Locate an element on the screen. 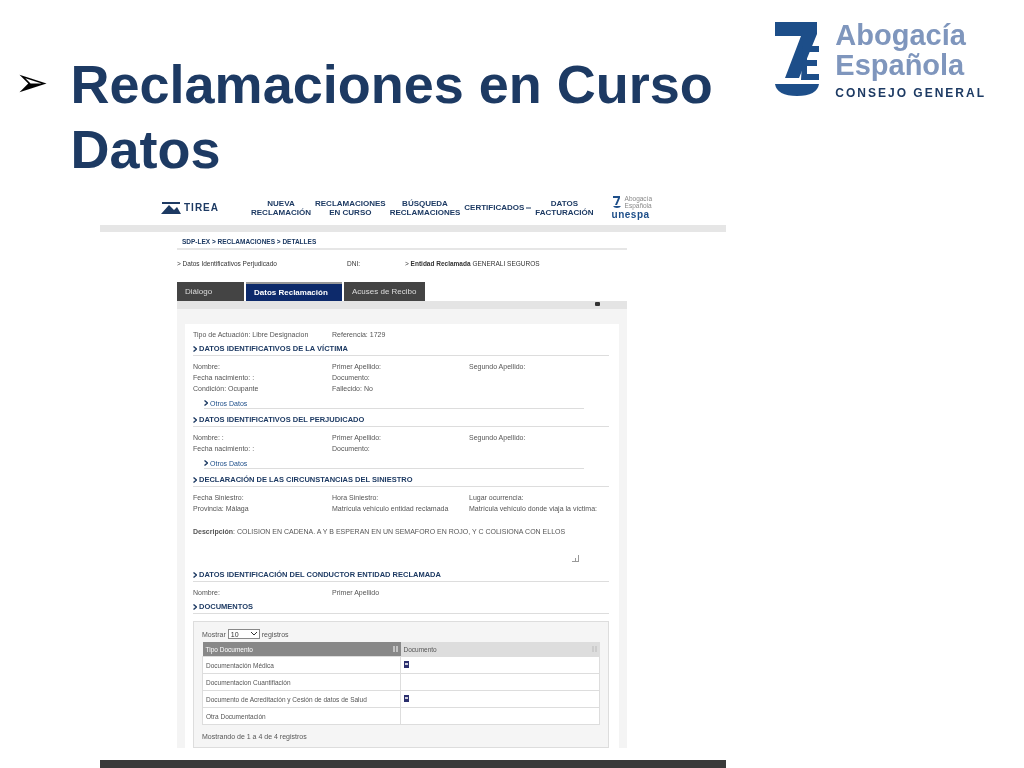 The height and width of the screenshot is (768, 1024). partner-name: unespa is located at coordinates (630, 214).